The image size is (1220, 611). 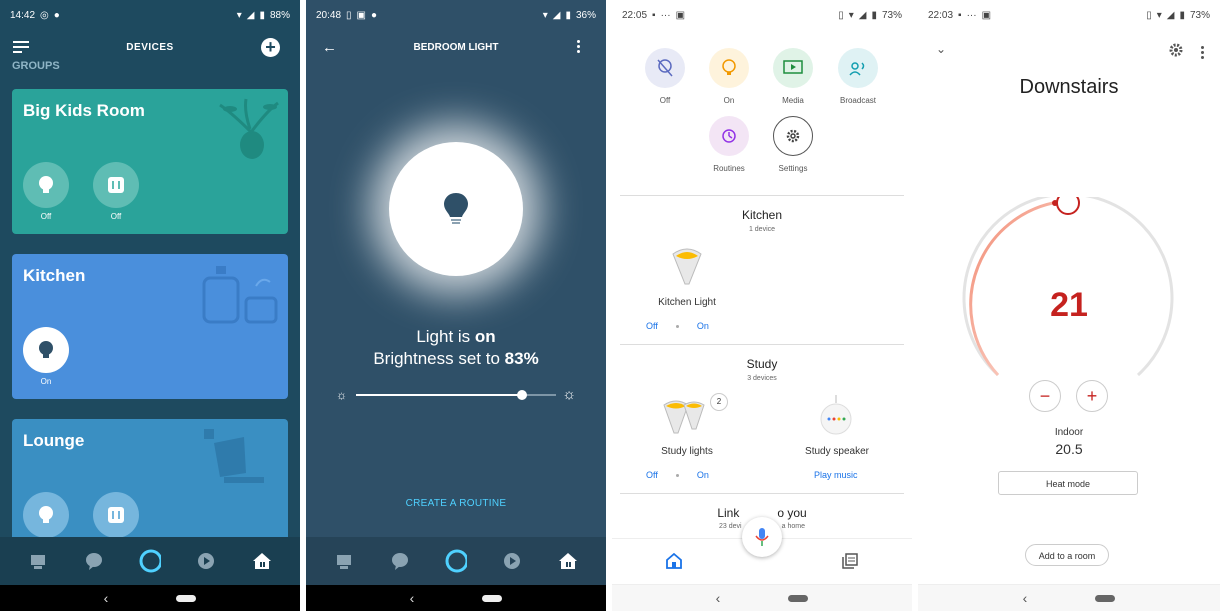 I want to click on light-power-button, so click(x=456, y=209).